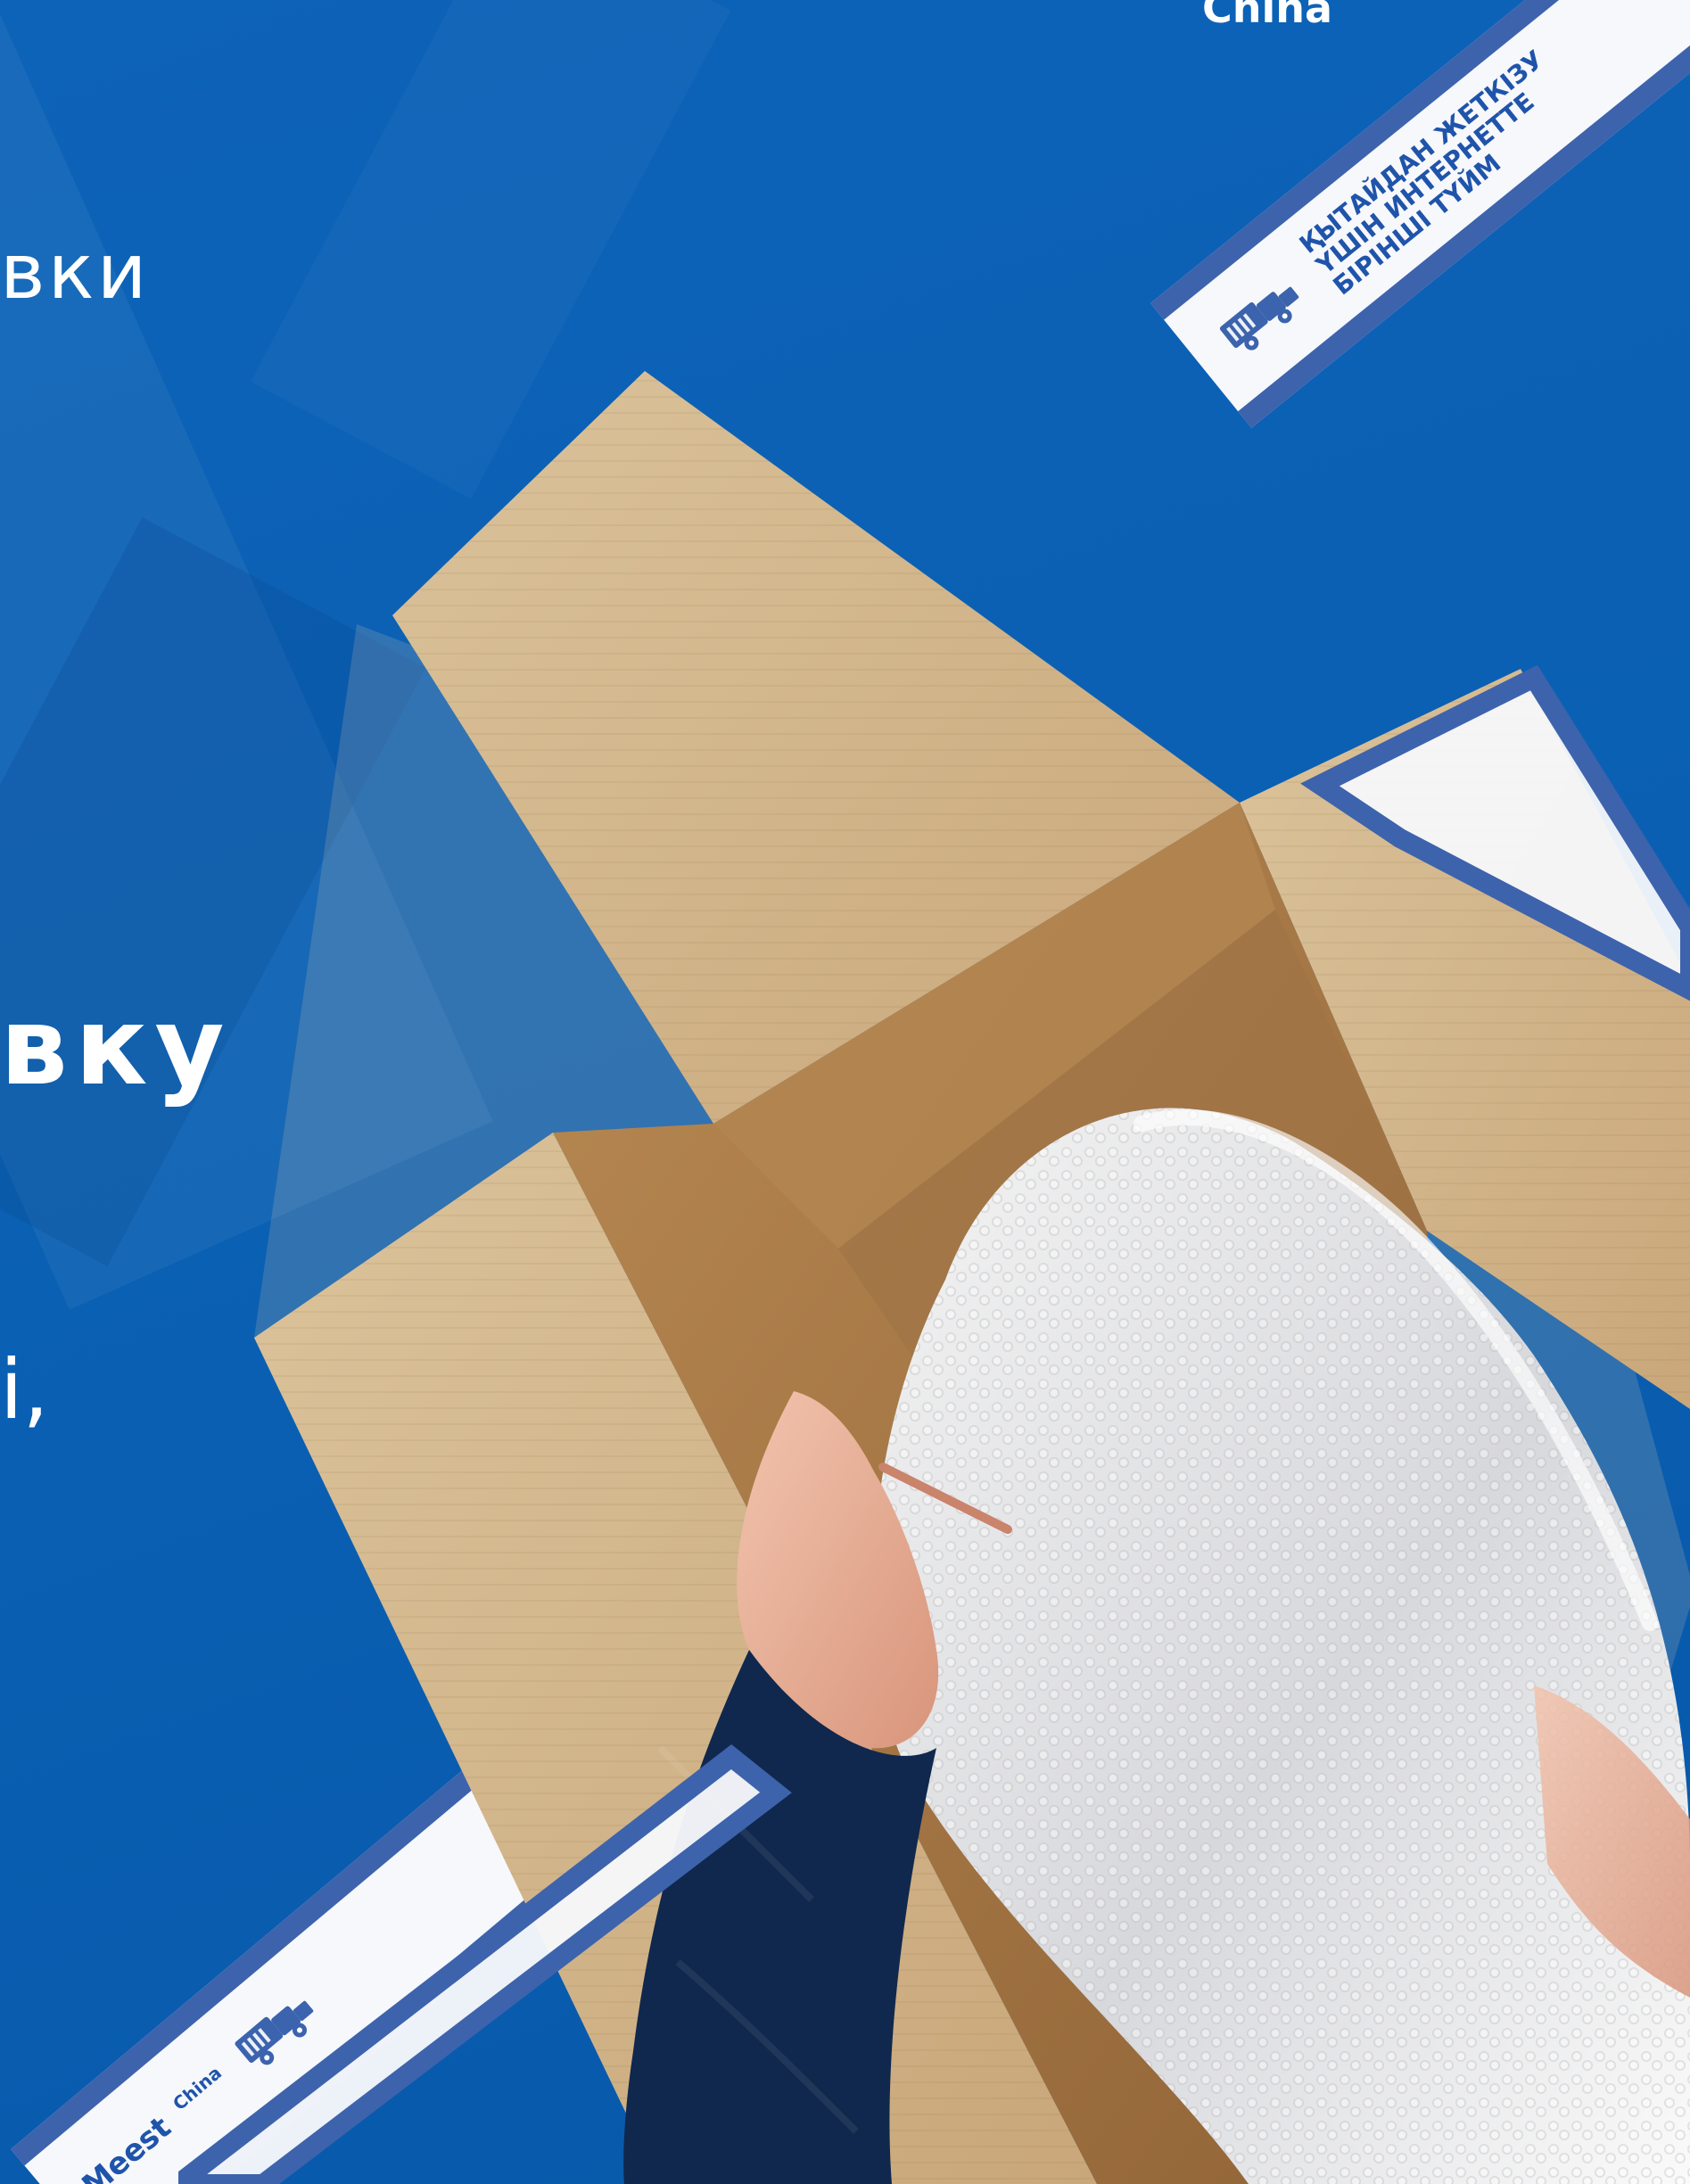 The height and width of the screenshot is (2184, 1690). What do you see at coordinates (127, 2146) in the screenshot?
I see `brand-name: Meest` at bounding box center [127, 2146].